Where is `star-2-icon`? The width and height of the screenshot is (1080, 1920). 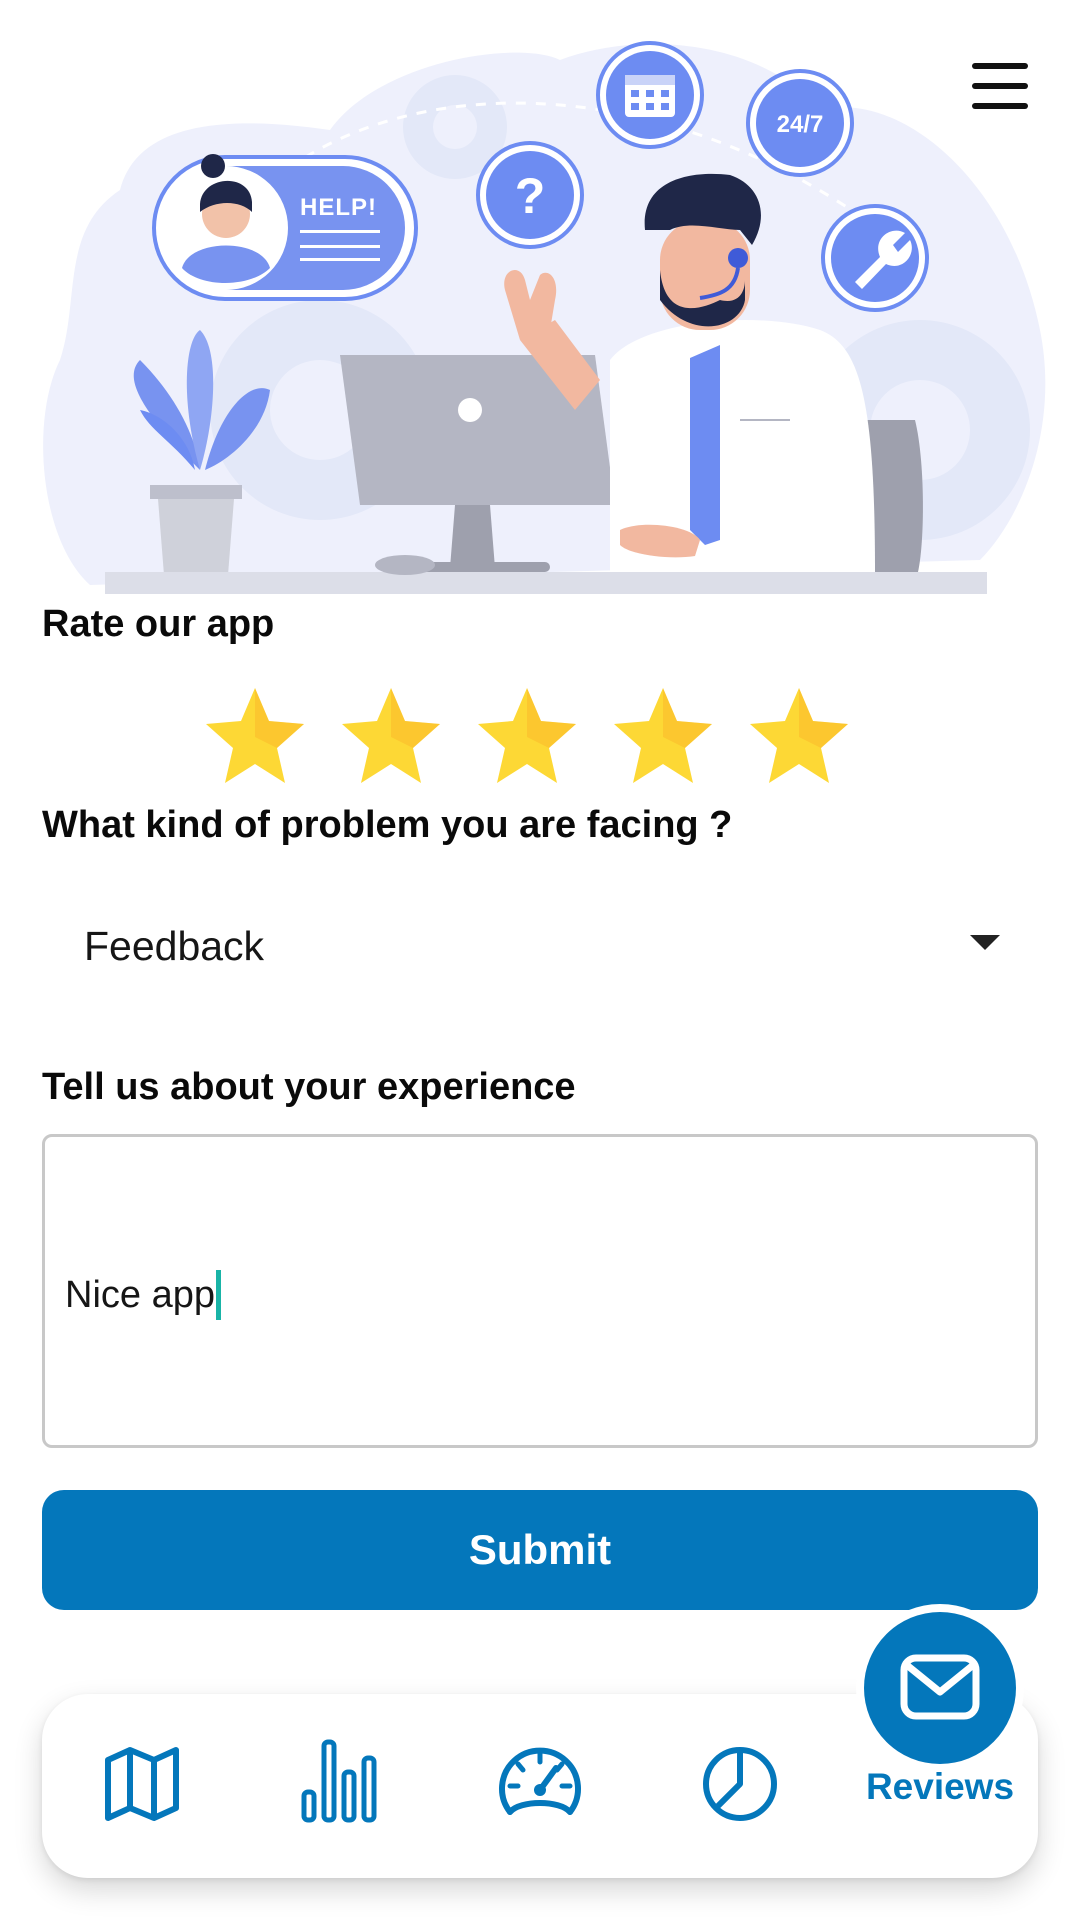
star-2-icon is located at coordinates (391, 737).